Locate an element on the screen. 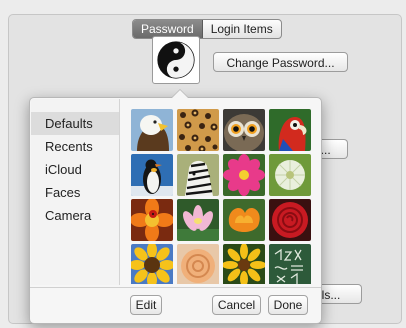 Image resolution: width=406 pixels, height=328 pixels. done-button: Done is located at coordinates (288, 305).